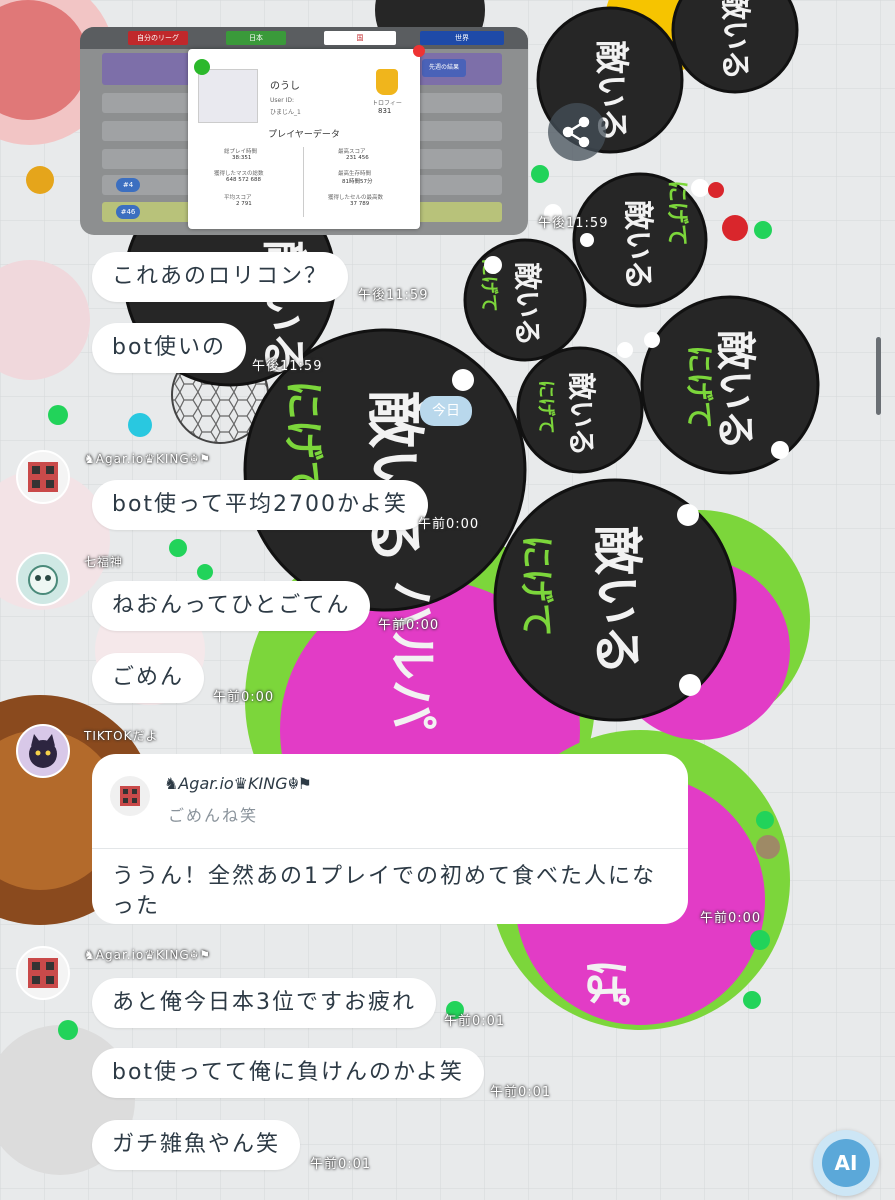 The height and width of the screenshot is (1200, 895). What do you see at coordinates (220, 277) in the screenshot?
I see `message-bubble: これあのロリコン？` at bounding box center [220, 277].